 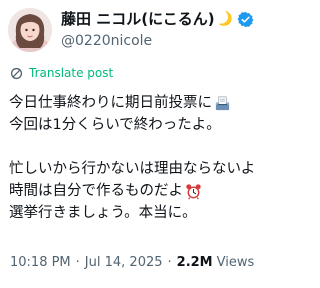 What do you see at coordinates (245, 19) in the screenshot?
I see `verified-badge-icon` at bounding box center [245, 19].